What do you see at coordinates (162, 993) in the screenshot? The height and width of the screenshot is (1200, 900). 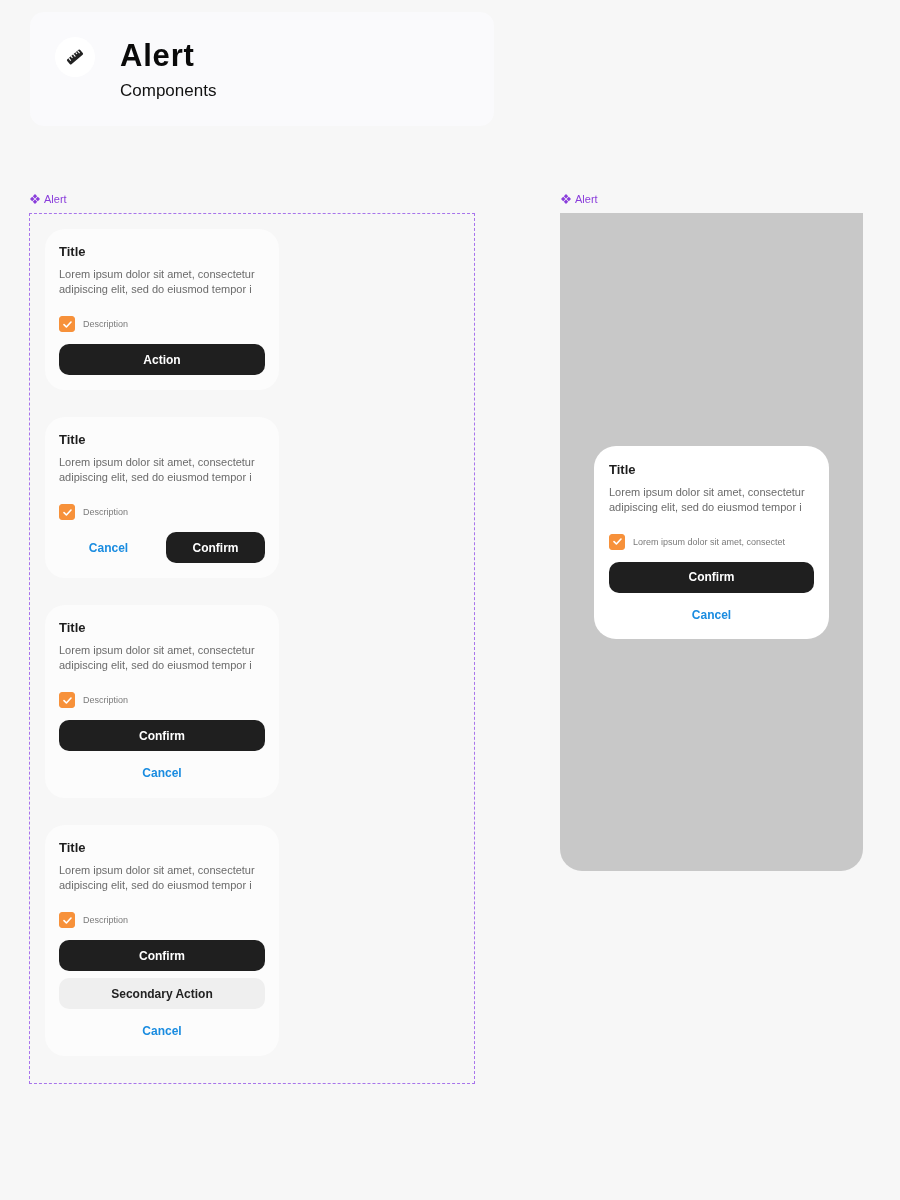 I see `secondary-button: Secondary Action` at bounding box center [162, 993].